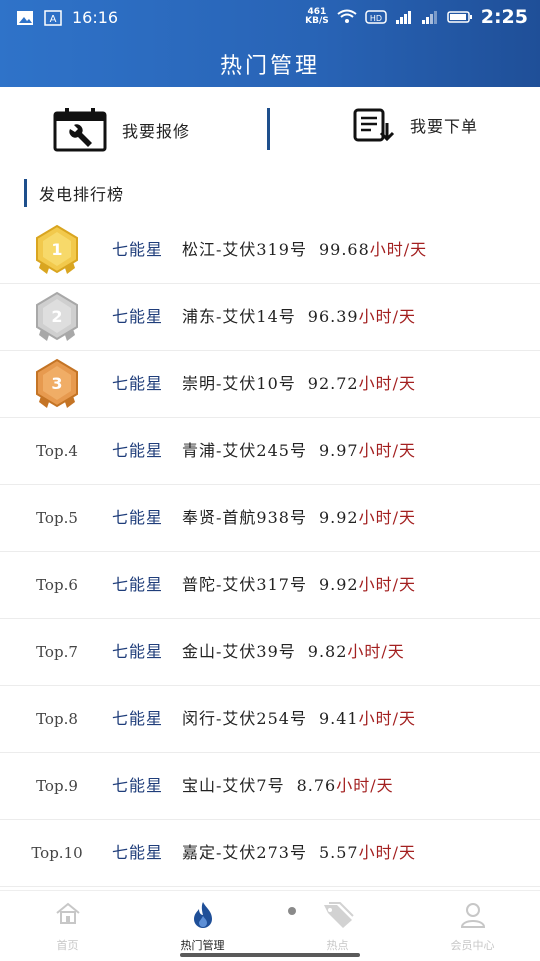  I want to click on rank-label: Top.8, so click(57, 719).